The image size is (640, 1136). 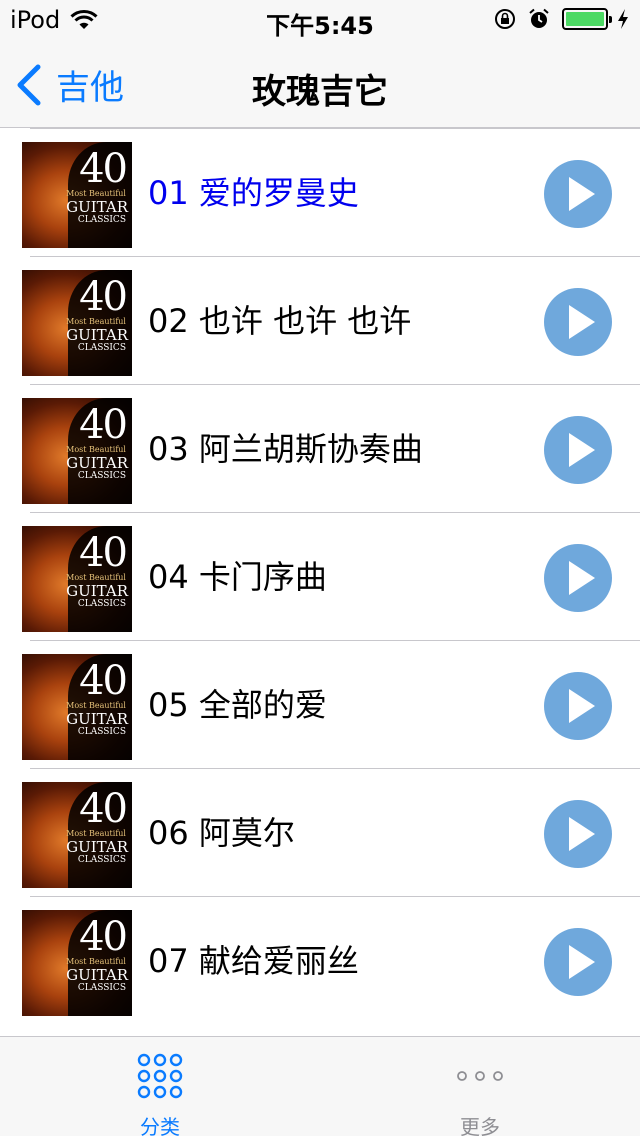 I want to click on page-title: 玫瑰吉它, so click(x=320, y=92).